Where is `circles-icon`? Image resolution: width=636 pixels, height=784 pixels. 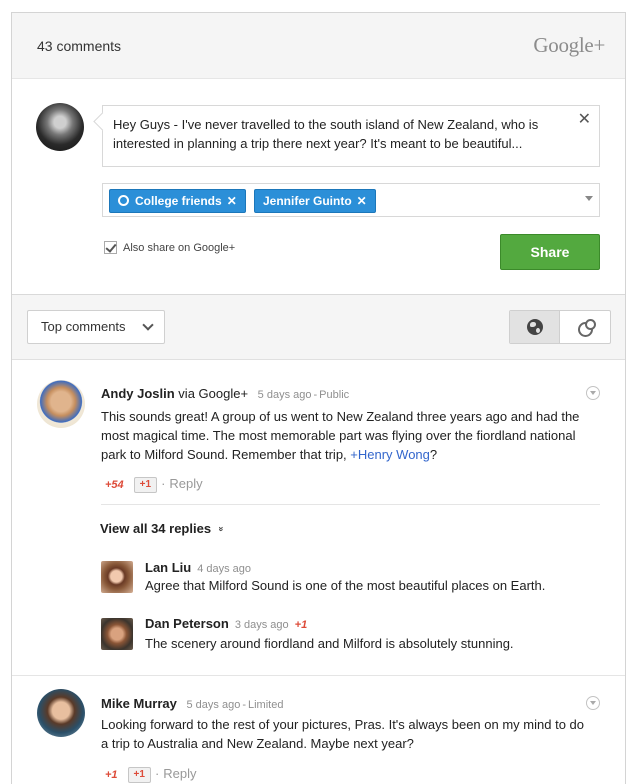 circles-icon is located at coordinates (587, 328).